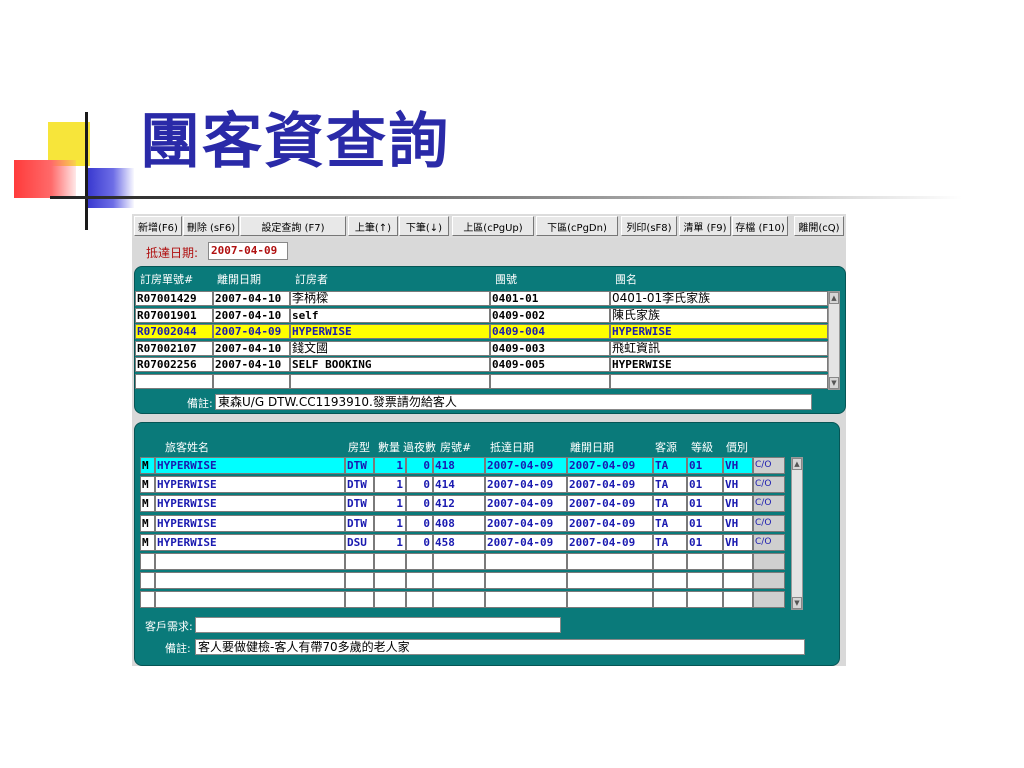 The image size is (1024, 768). I want to click on group-no-cell: 0409-002, so click(550, 315).